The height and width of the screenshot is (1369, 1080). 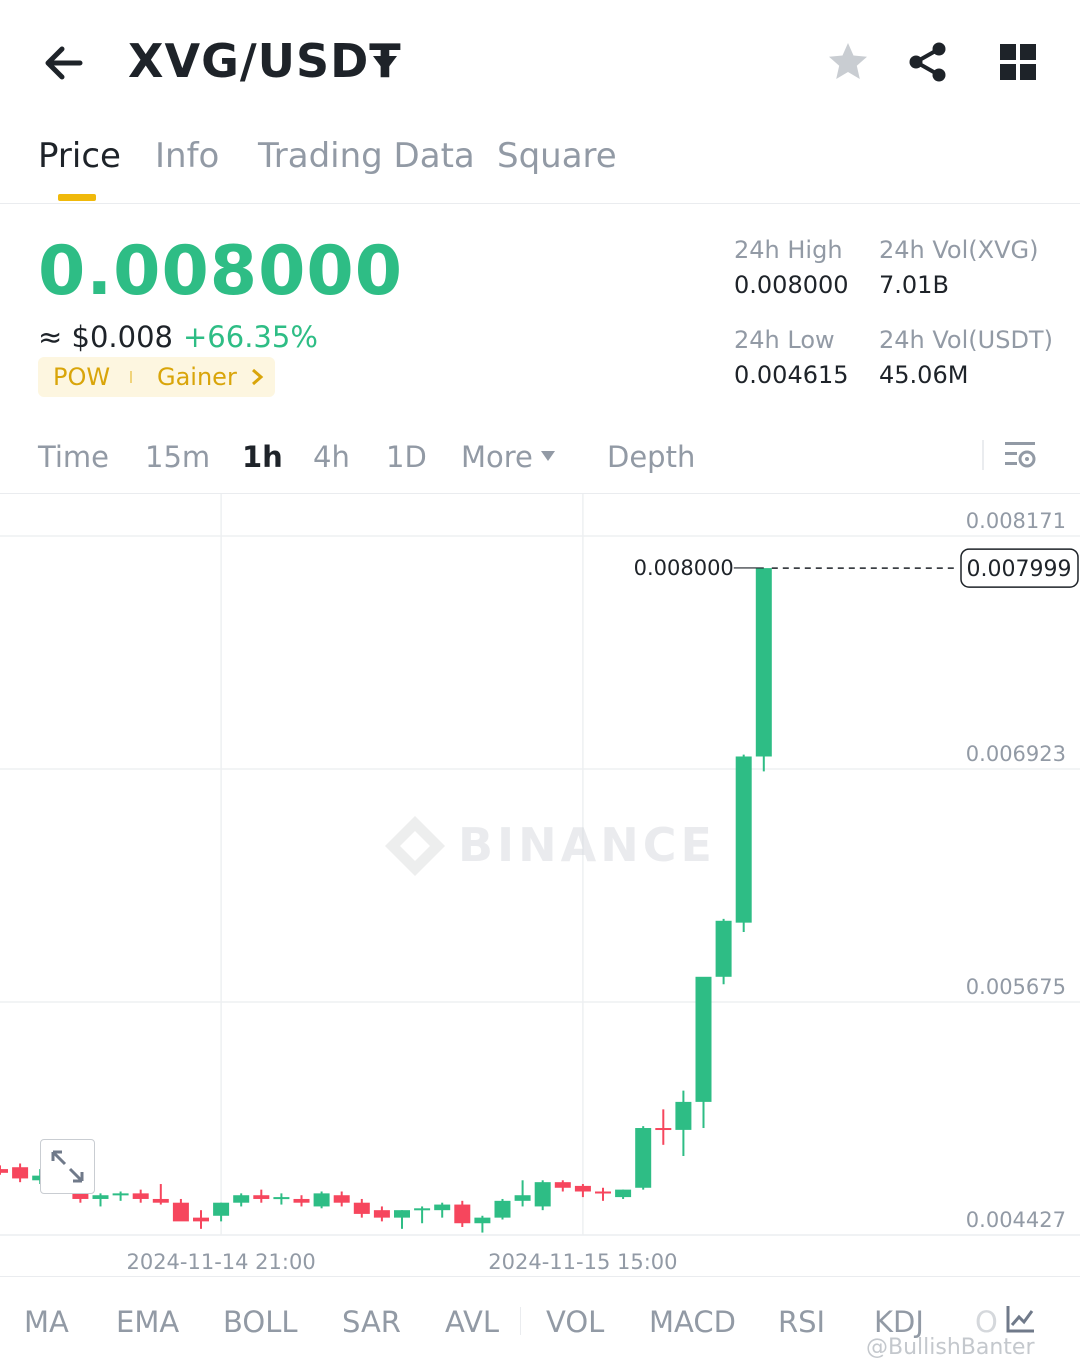 What do you see at coordinates (77, 197) in the screenshot?
I see `active-tab-indicator` at bounding box center [77, 197].